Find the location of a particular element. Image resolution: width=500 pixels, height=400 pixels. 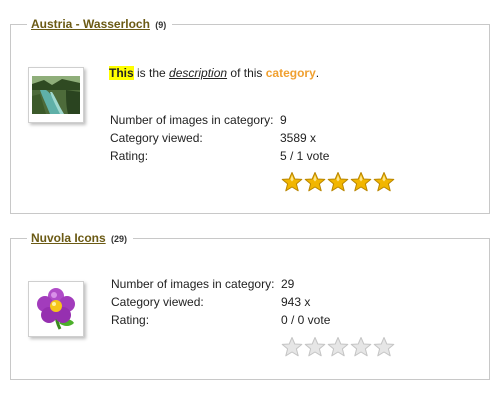

stat-row-rating: Rating: 0 / 0 vote is located at coordinates (220, 320).